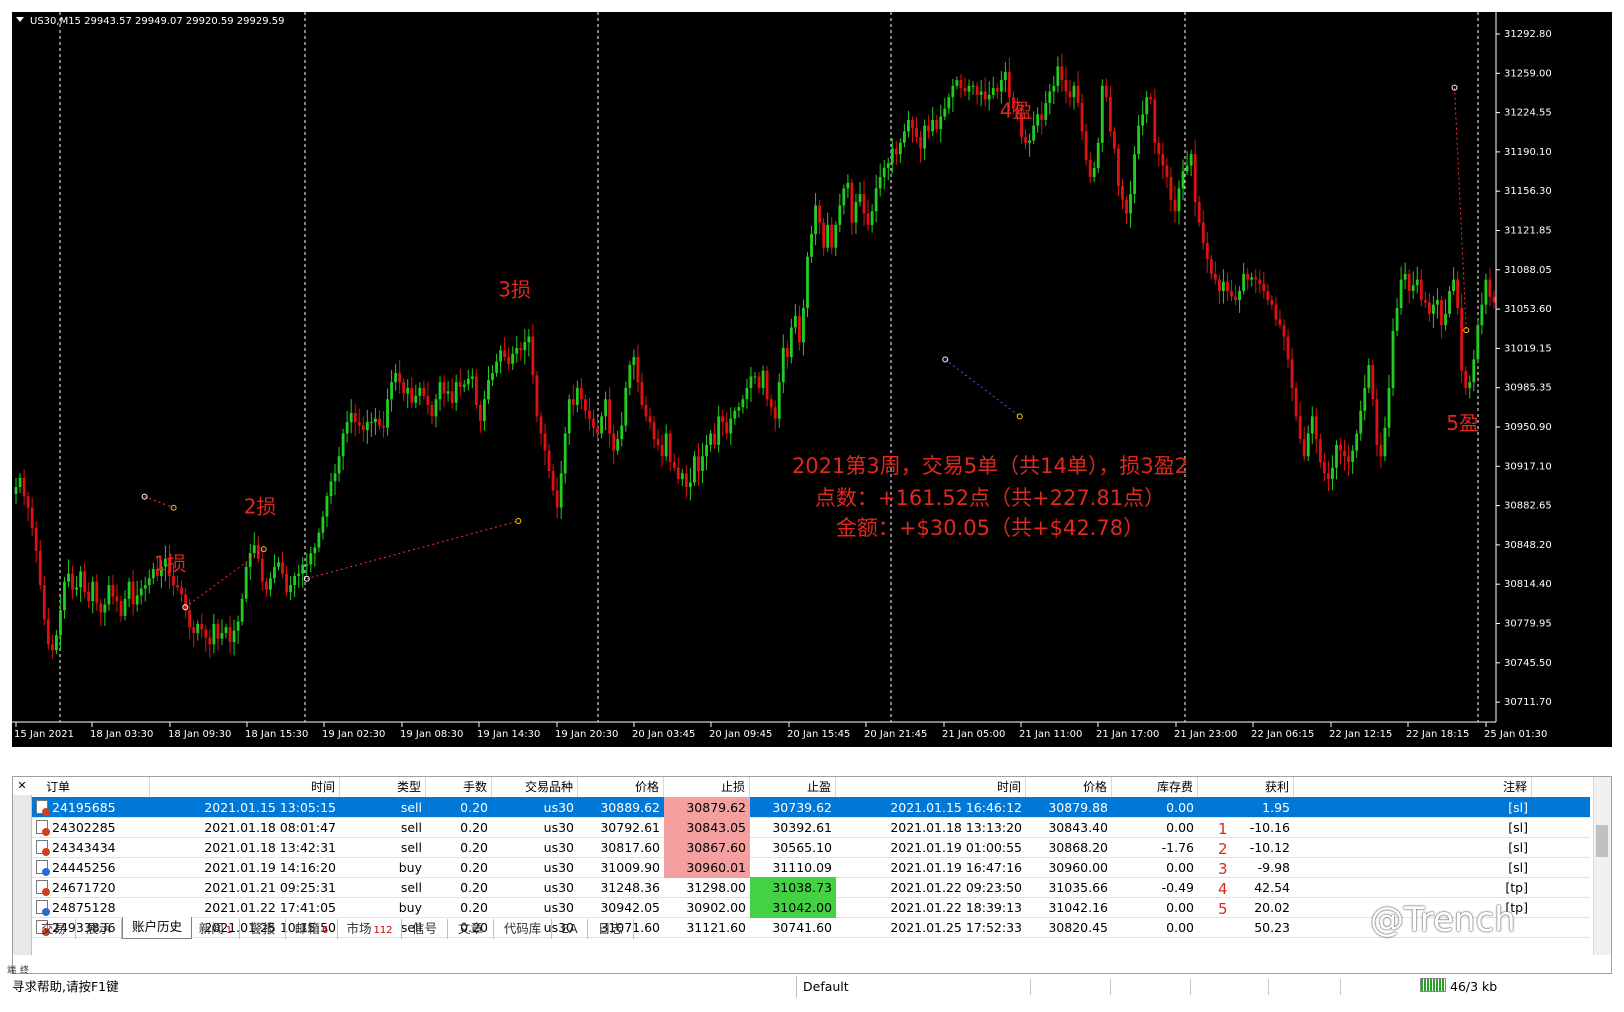 The width and height of the screenshot is (1624, 1012). Describe the element at coordinates (1554, 379) in the screenshot. I see `price-axis-bg` at that location.